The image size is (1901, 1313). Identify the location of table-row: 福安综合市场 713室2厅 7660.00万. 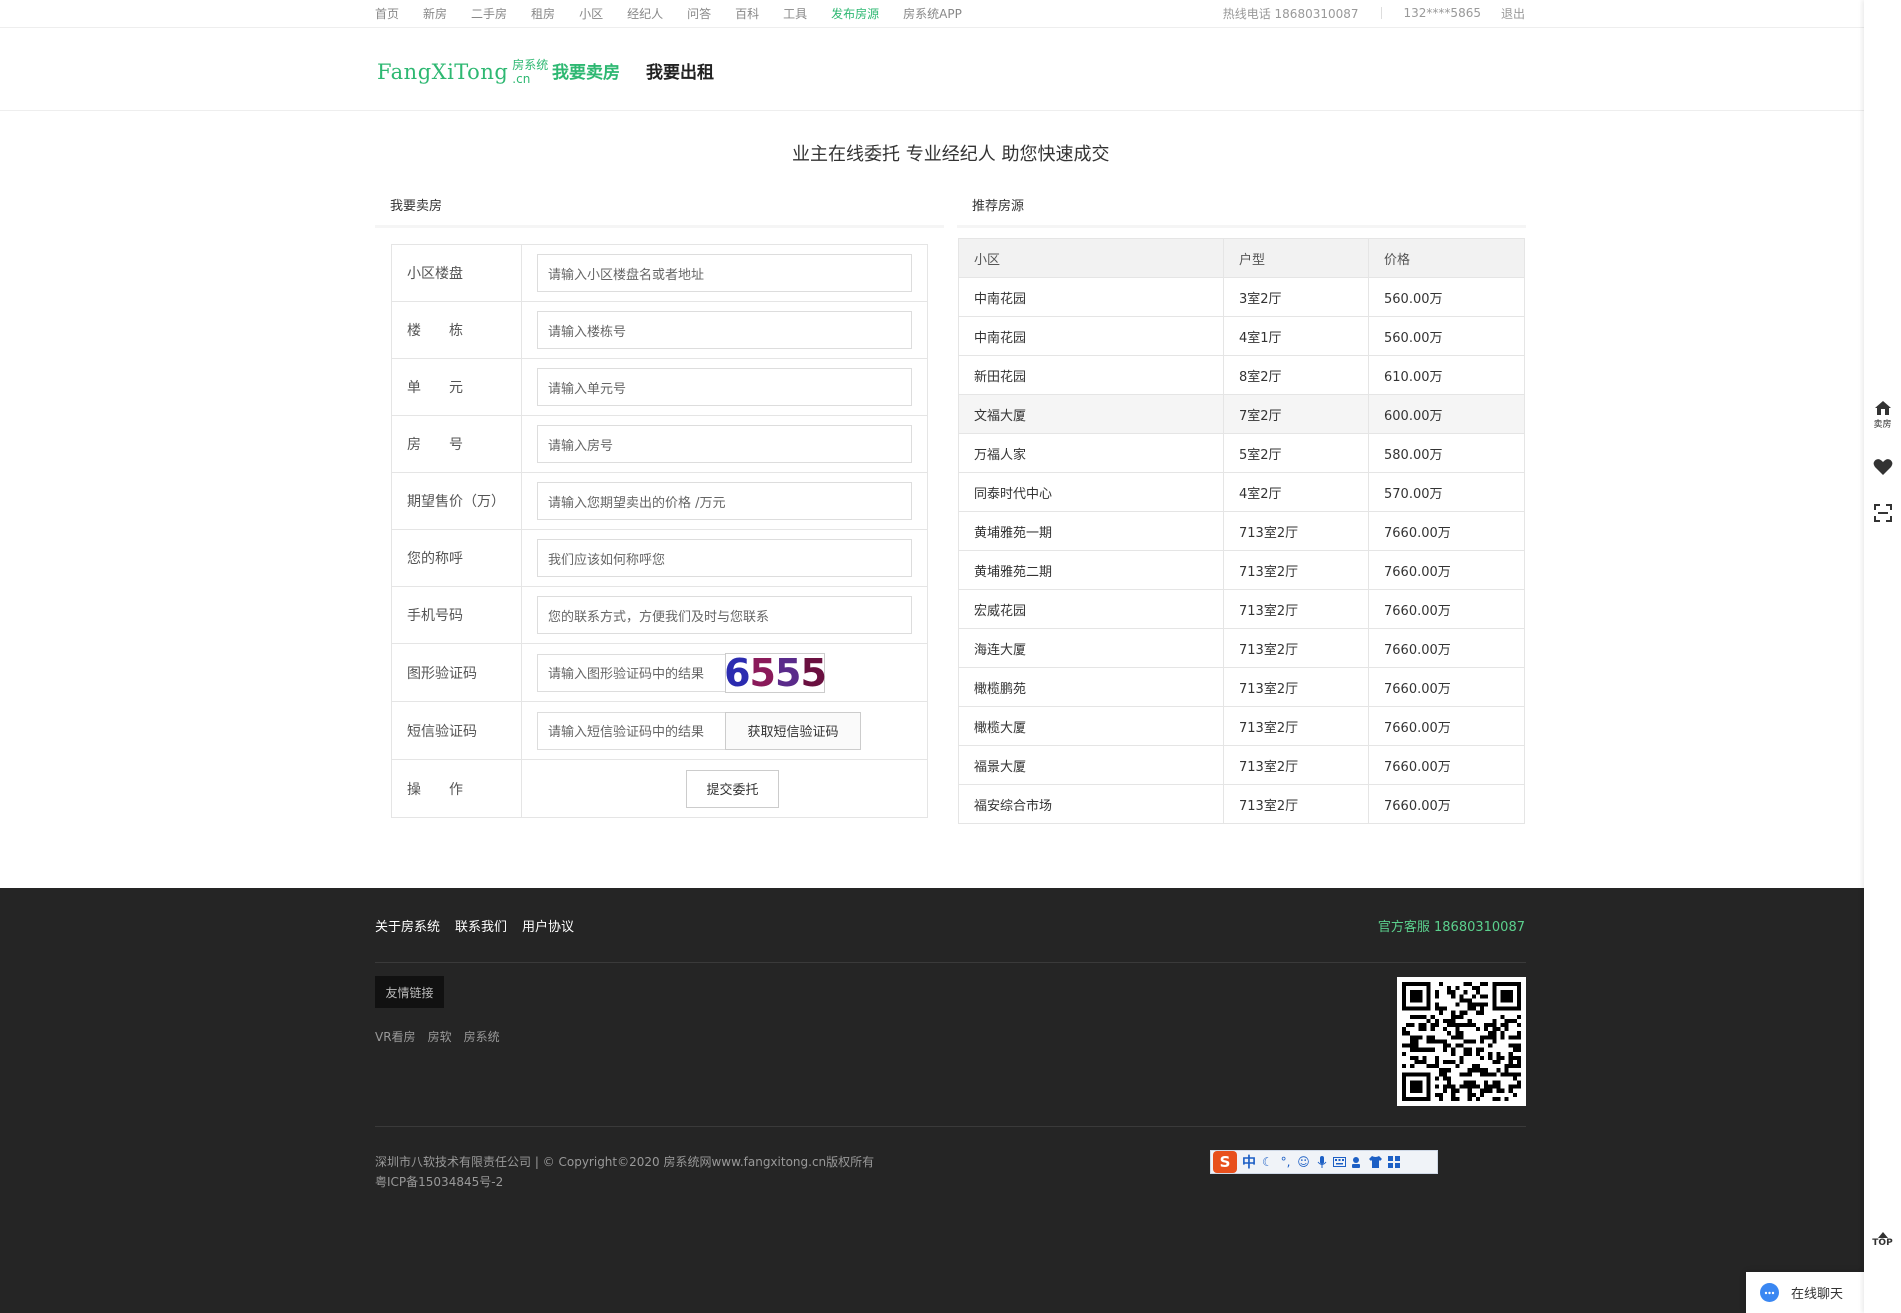
(1241, 804).